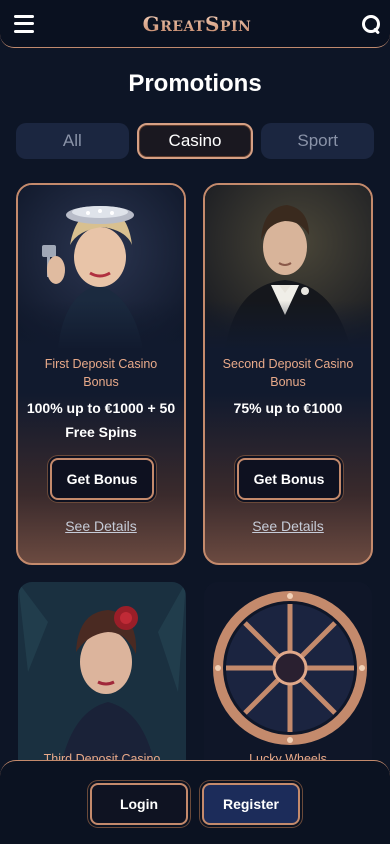 The height and width of the screenshot is (844, 390). I want to click on promo-tabs: All Casino Sport, so click(195, 141).